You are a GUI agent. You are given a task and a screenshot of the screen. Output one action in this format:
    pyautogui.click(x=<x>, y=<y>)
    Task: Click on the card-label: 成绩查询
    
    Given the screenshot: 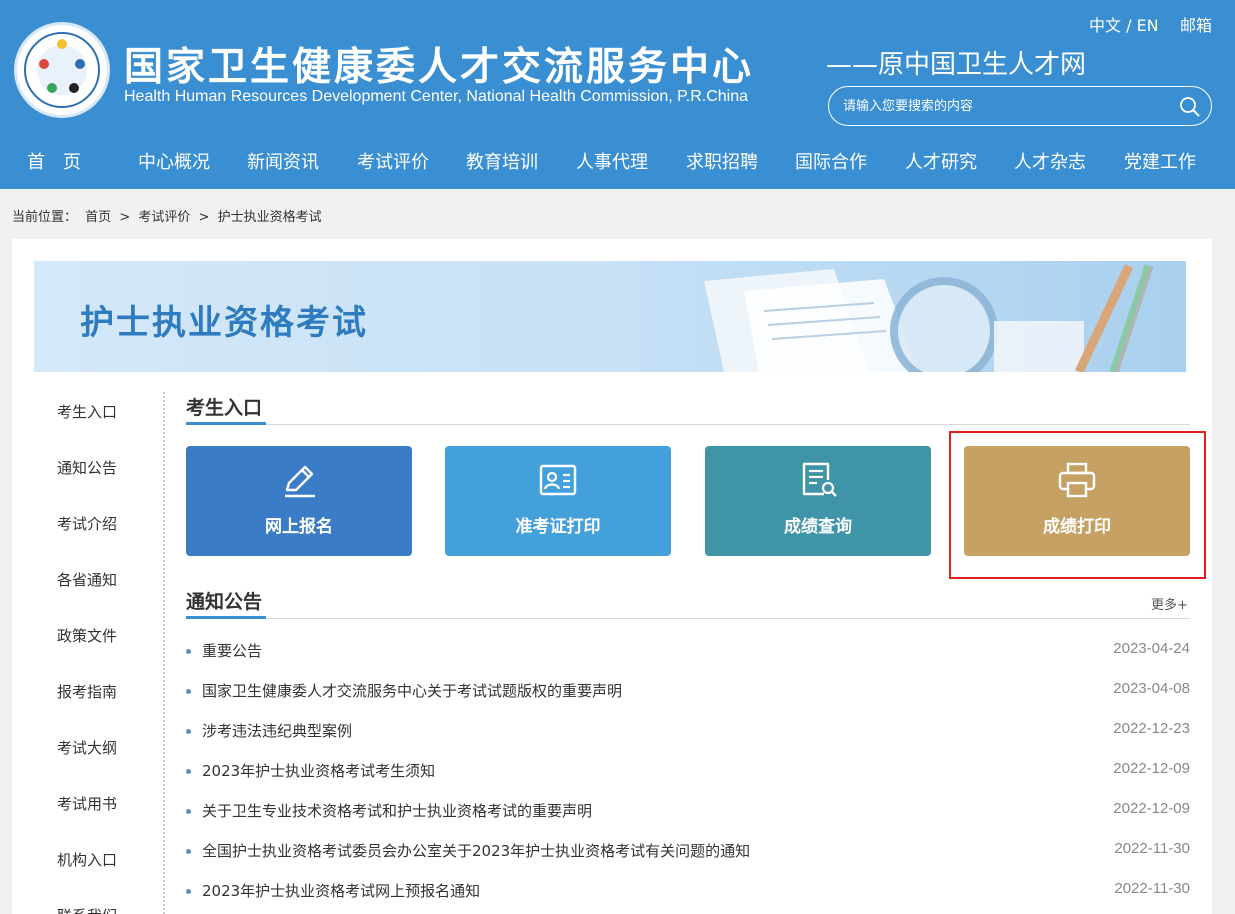 What is the action you would take?
    pyautogui.click(x=818, y=527)
    